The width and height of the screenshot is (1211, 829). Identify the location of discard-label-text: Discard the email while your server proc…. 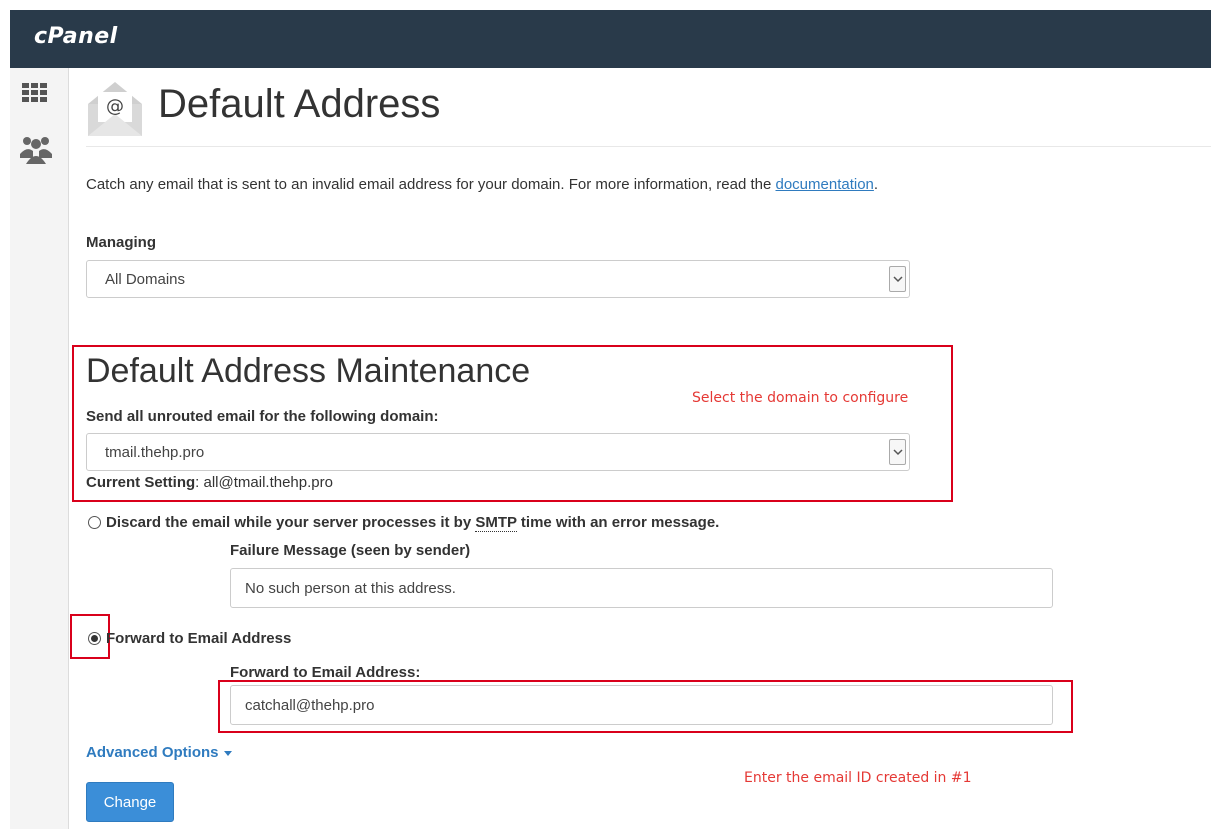
(291, 522).